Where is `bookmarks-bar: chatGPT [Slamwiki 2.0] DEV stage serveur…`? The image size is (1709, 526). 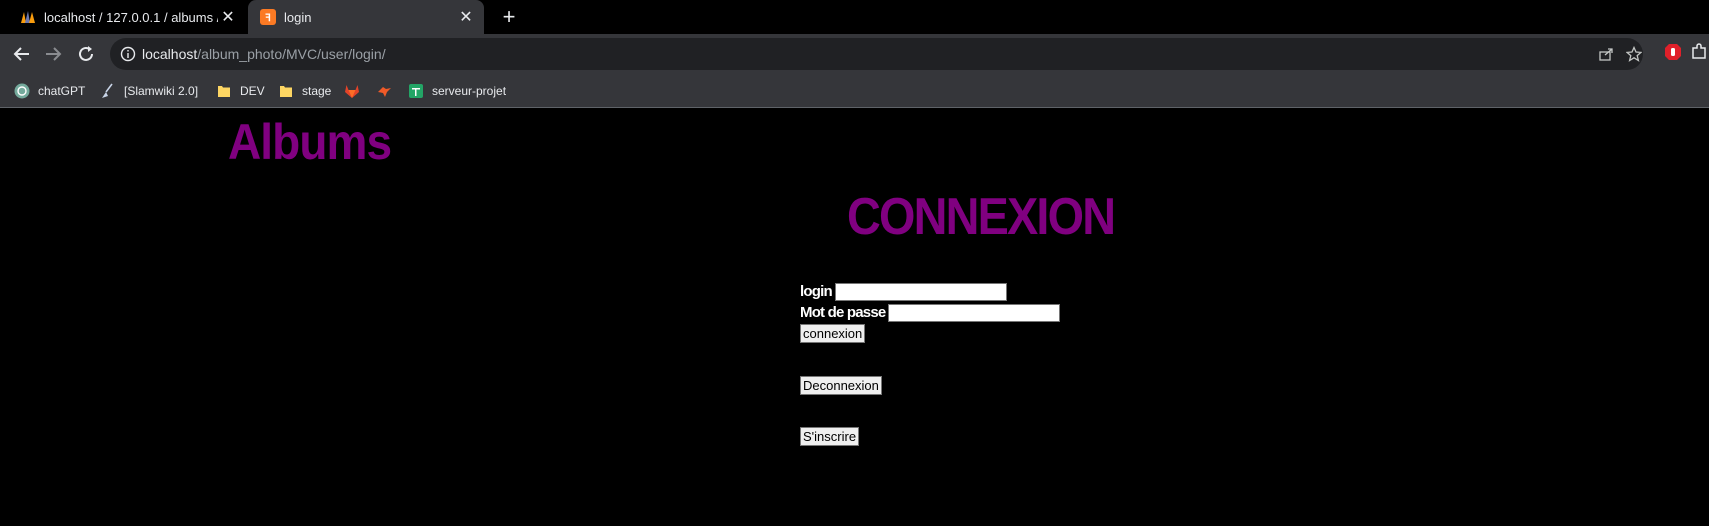
bookmarks-bar: chatGPT [Slamwiki 2.0] DEV stage serveur… is located at coordinates (854, 91).